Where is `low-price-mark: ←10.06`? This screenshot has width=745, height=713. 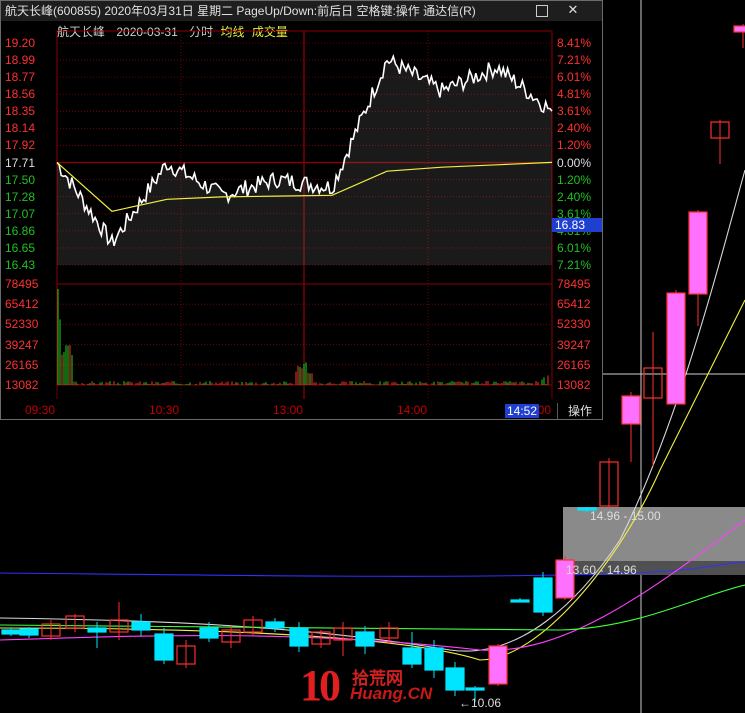
low-price-mark: ←10.06 is located at coordinates (480, 703).